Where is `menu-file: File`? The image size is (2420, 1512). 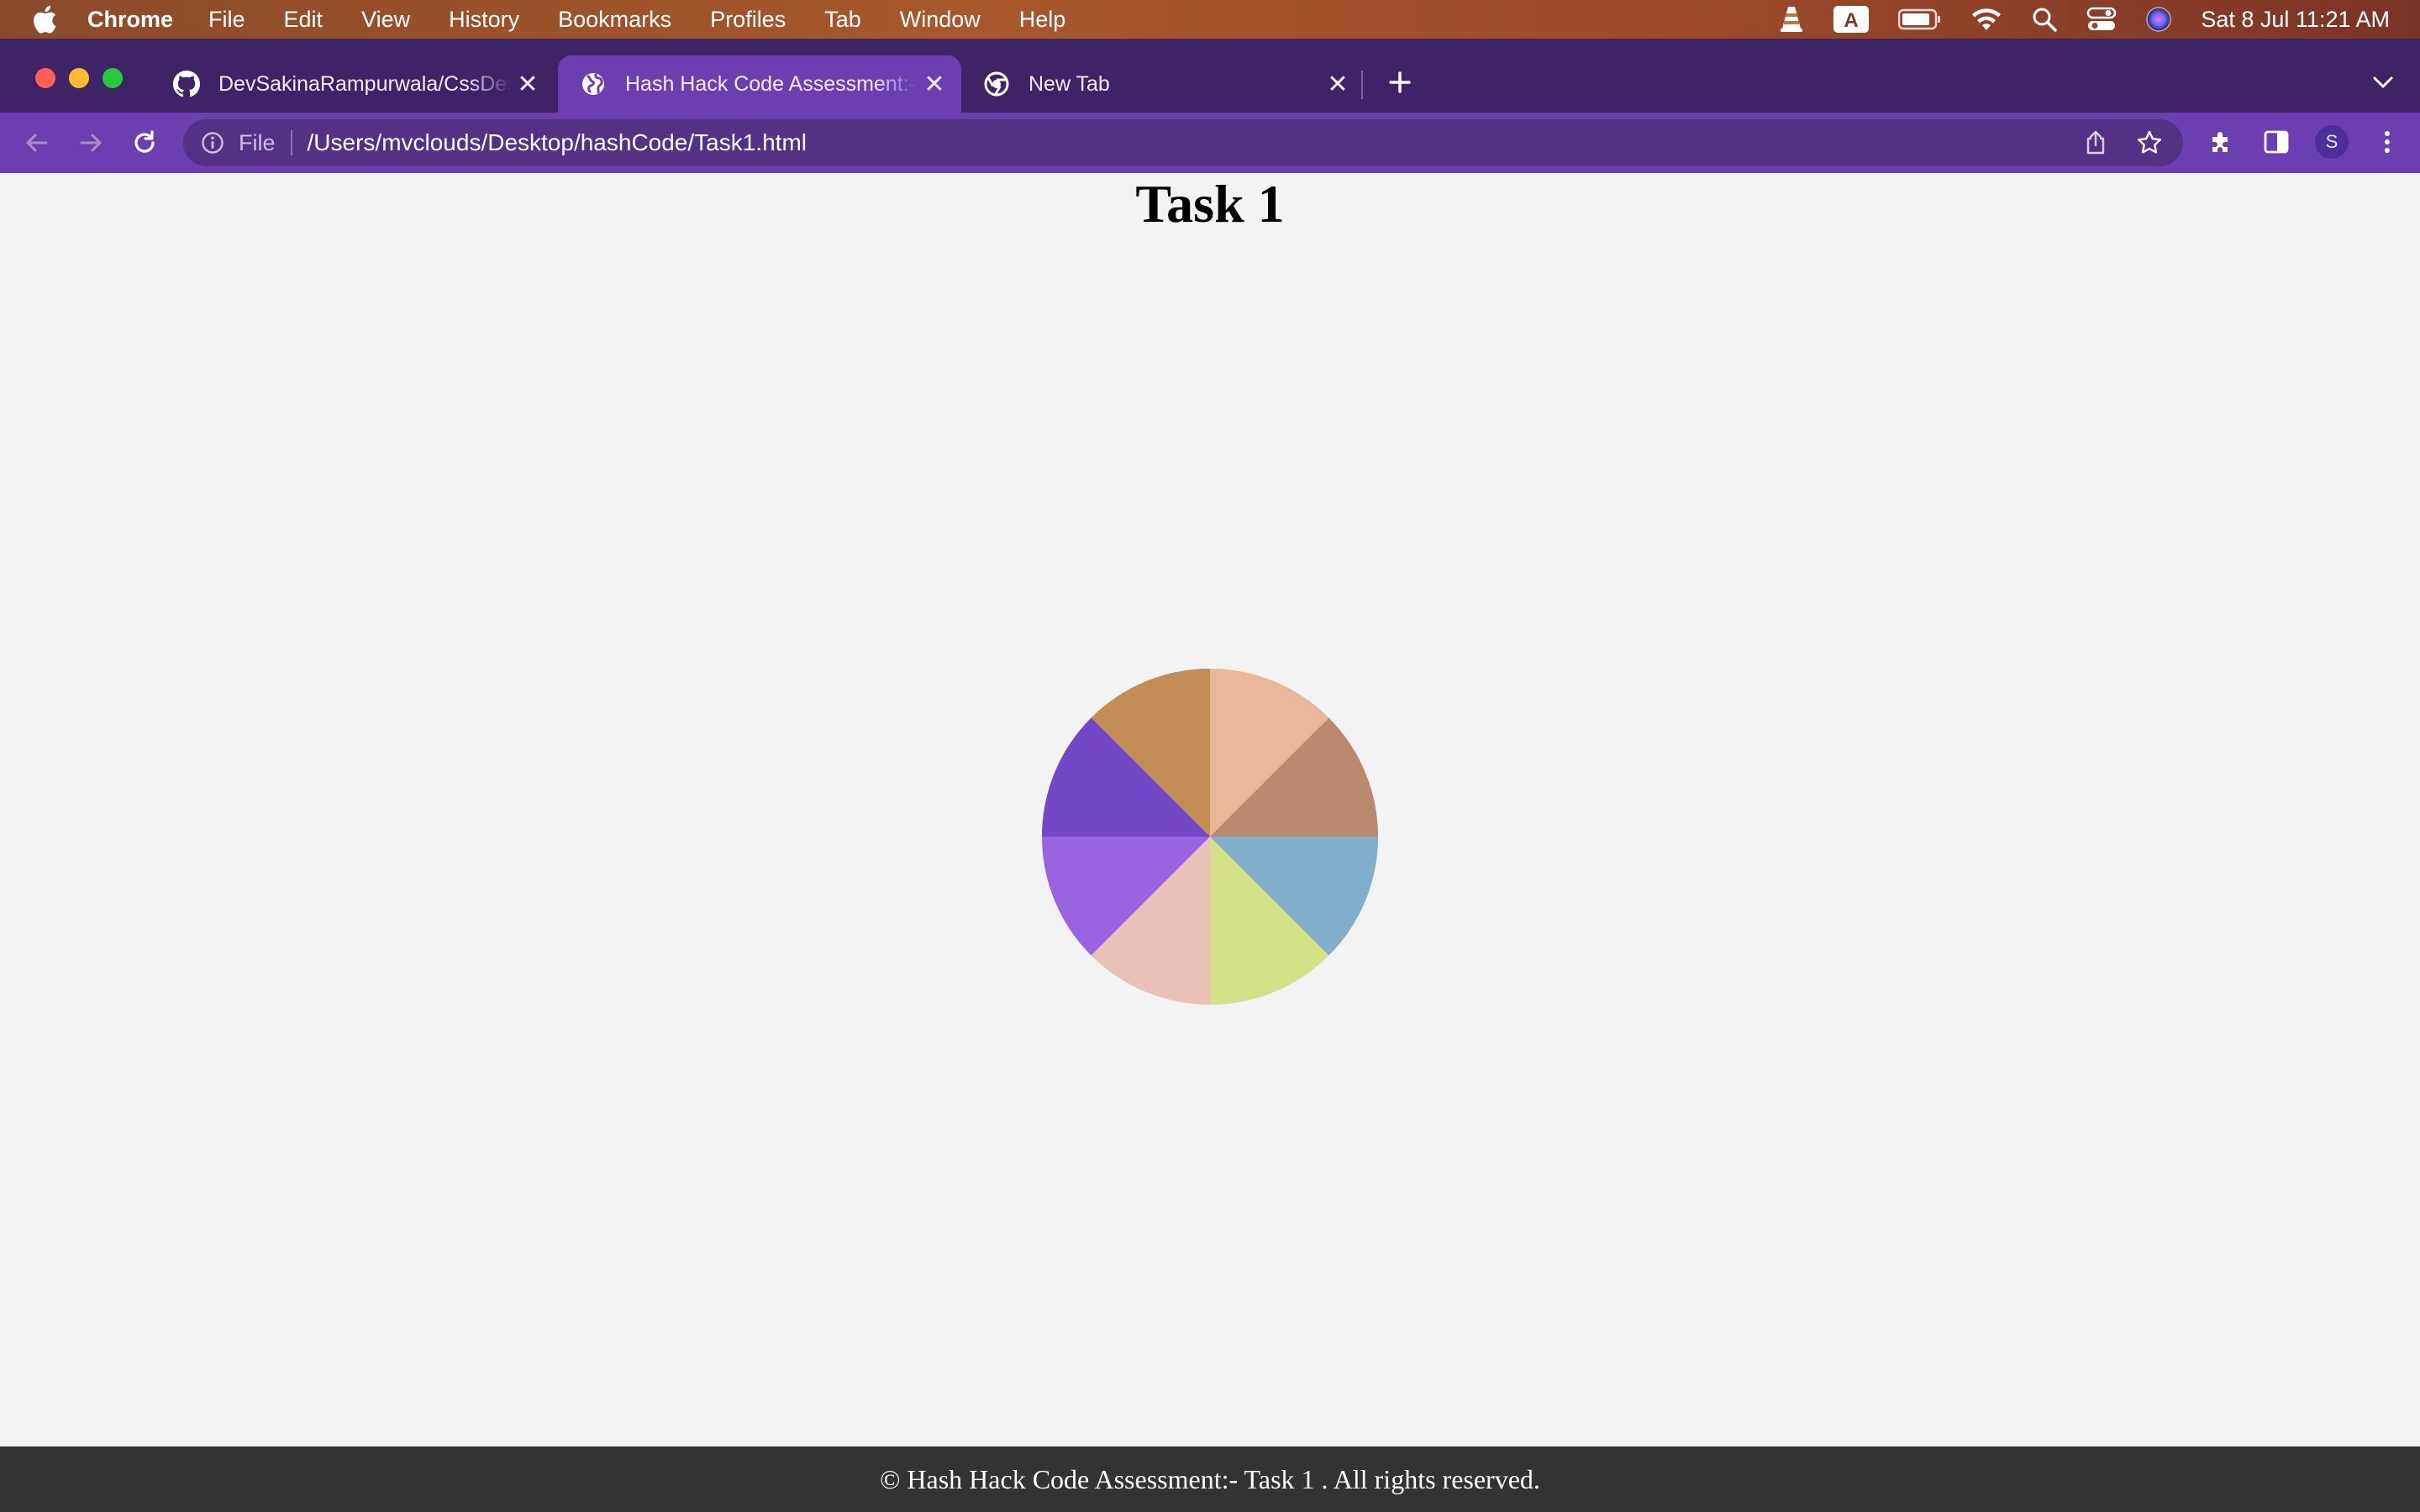
menu-file: File is located at coordinates (226, 20).